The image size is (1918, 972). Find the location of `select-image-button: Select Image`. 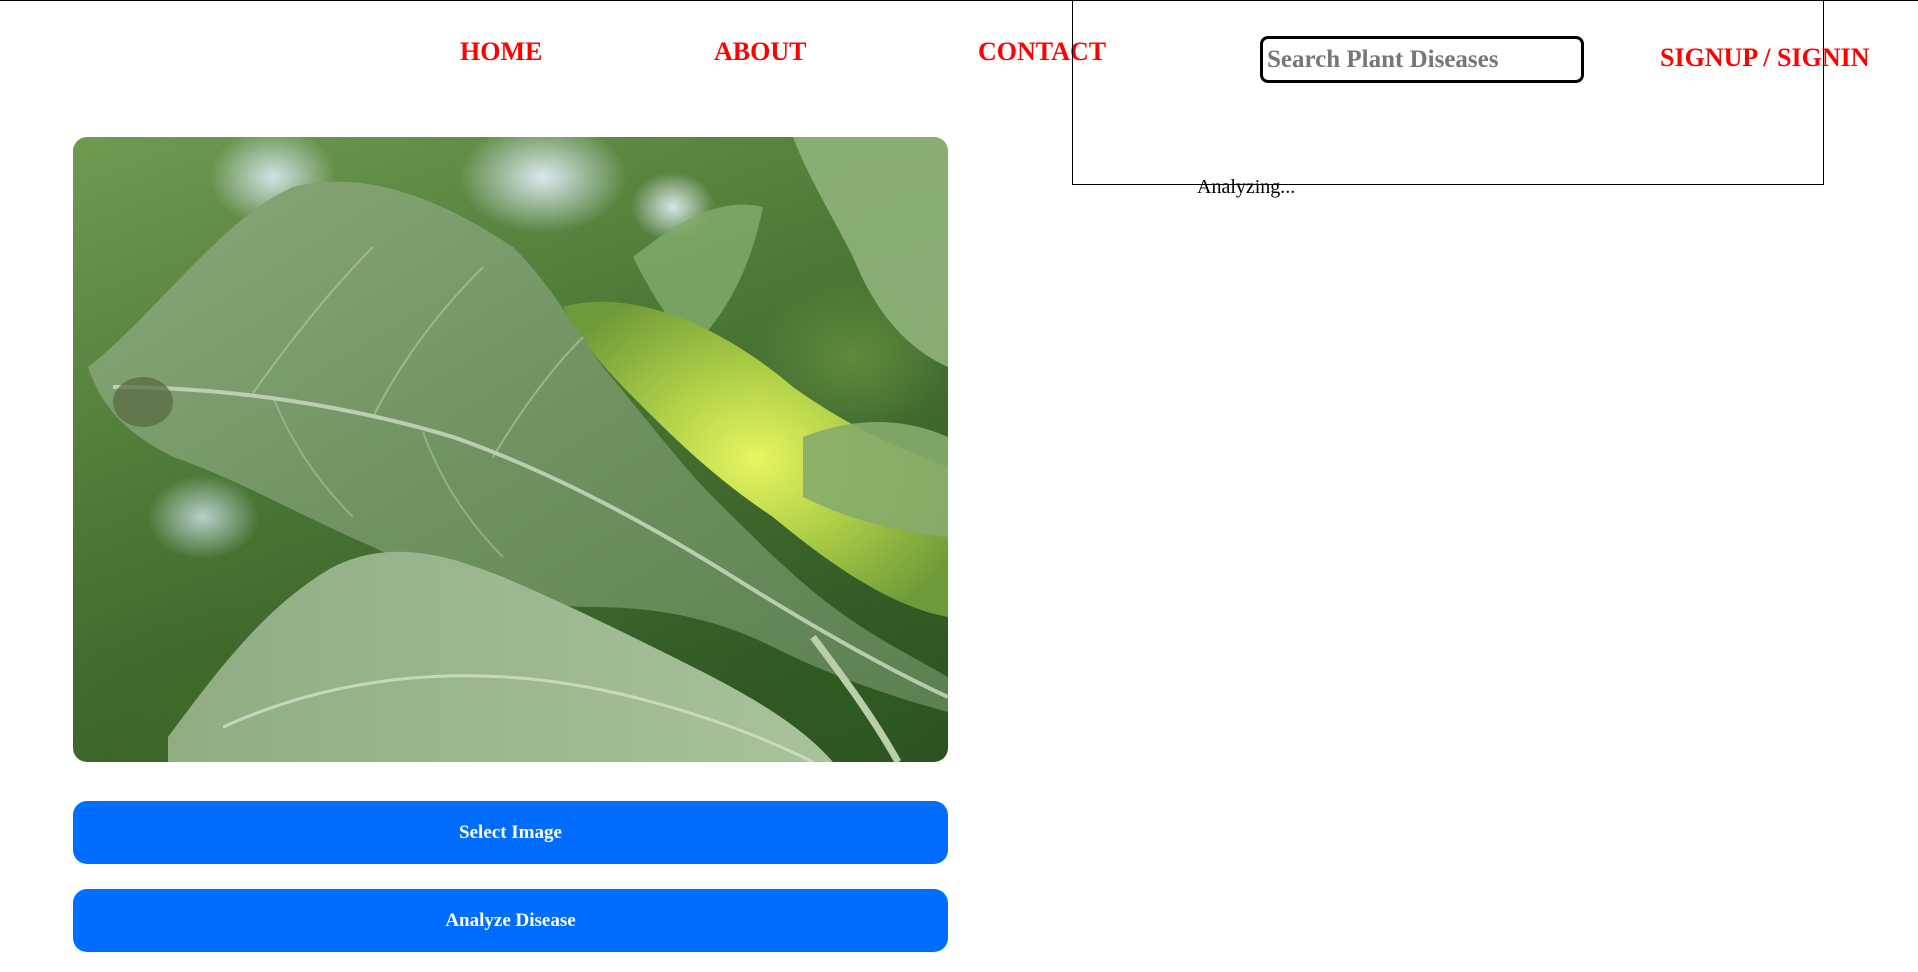

select-image-button: Select Image is located at coordinates (510, 832).